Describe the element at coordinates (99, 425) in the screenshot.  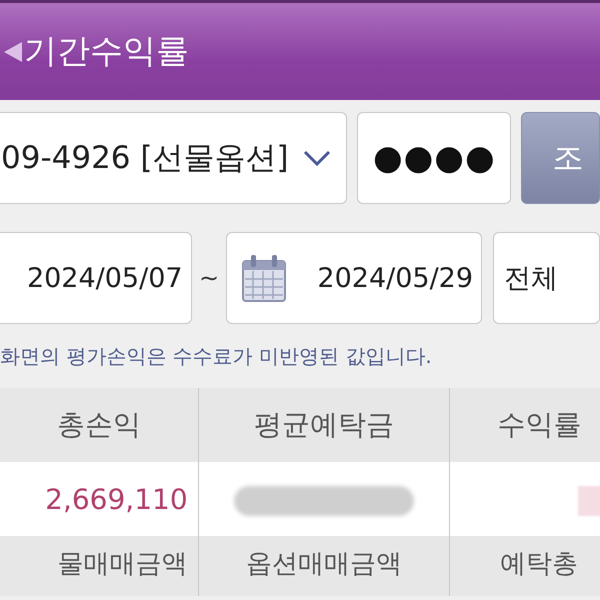
I see `column-header: 총손익` at that location.